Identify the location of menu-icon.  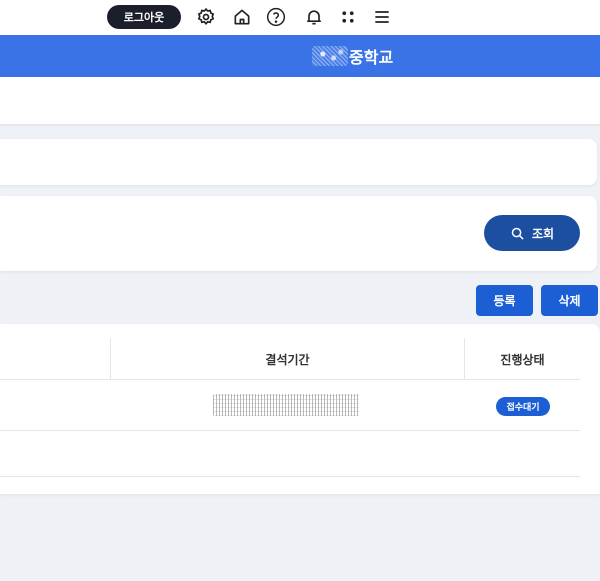
(382, 17).